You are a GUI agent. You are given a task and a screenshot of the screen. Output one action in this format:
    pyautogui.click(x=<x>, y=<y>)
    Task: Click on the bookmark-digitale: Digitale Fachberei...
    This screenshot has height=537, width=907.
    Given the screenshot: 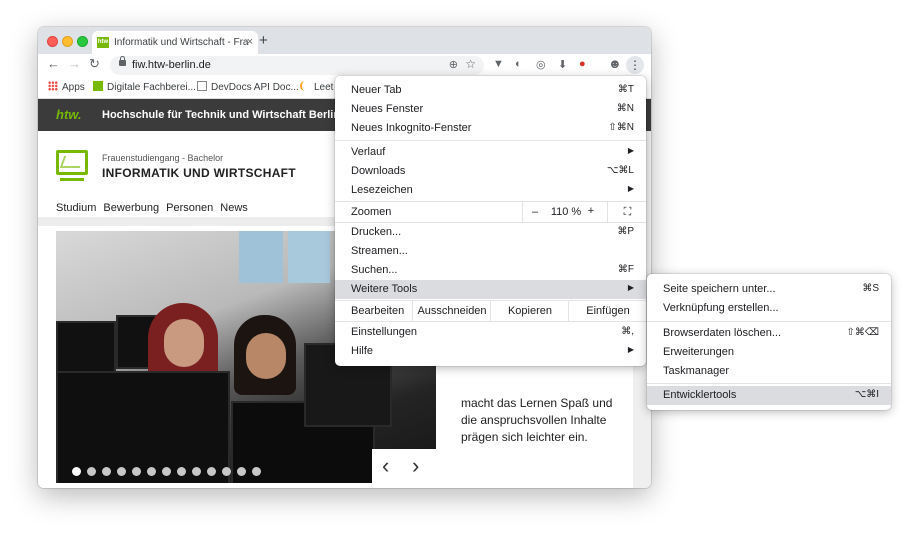 What is the action you would take?
    pyautogui.click(x=144, y=87)
    